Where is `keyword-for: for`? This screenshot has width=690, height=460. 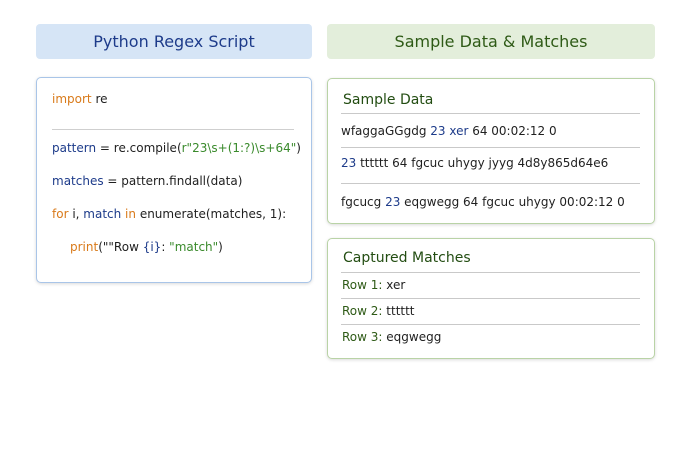
keyword-for: for is located at coordinates (60, 214).